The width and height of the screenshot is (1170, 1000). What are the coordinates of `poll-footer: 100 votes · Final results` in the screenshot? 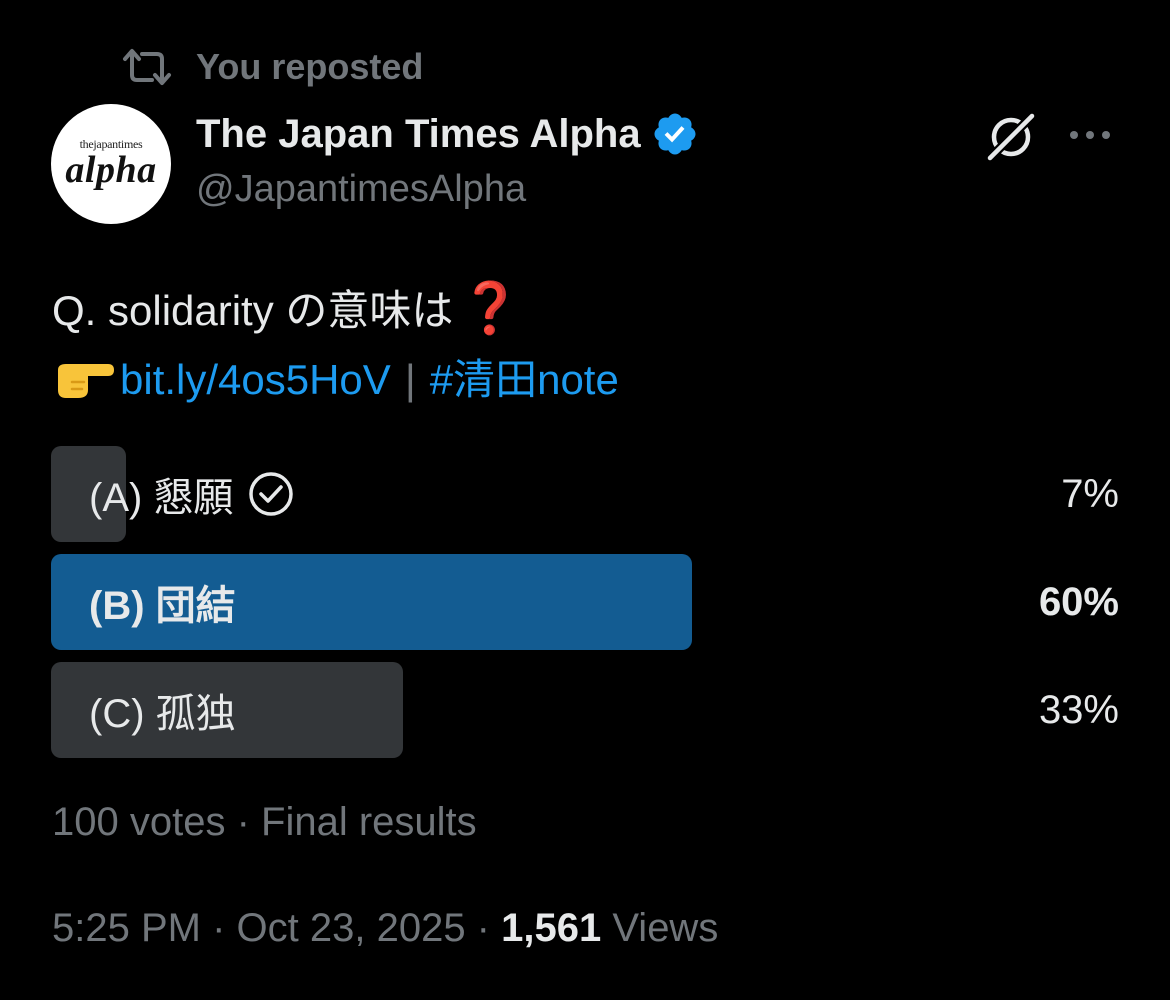 It's located at (264, 822).